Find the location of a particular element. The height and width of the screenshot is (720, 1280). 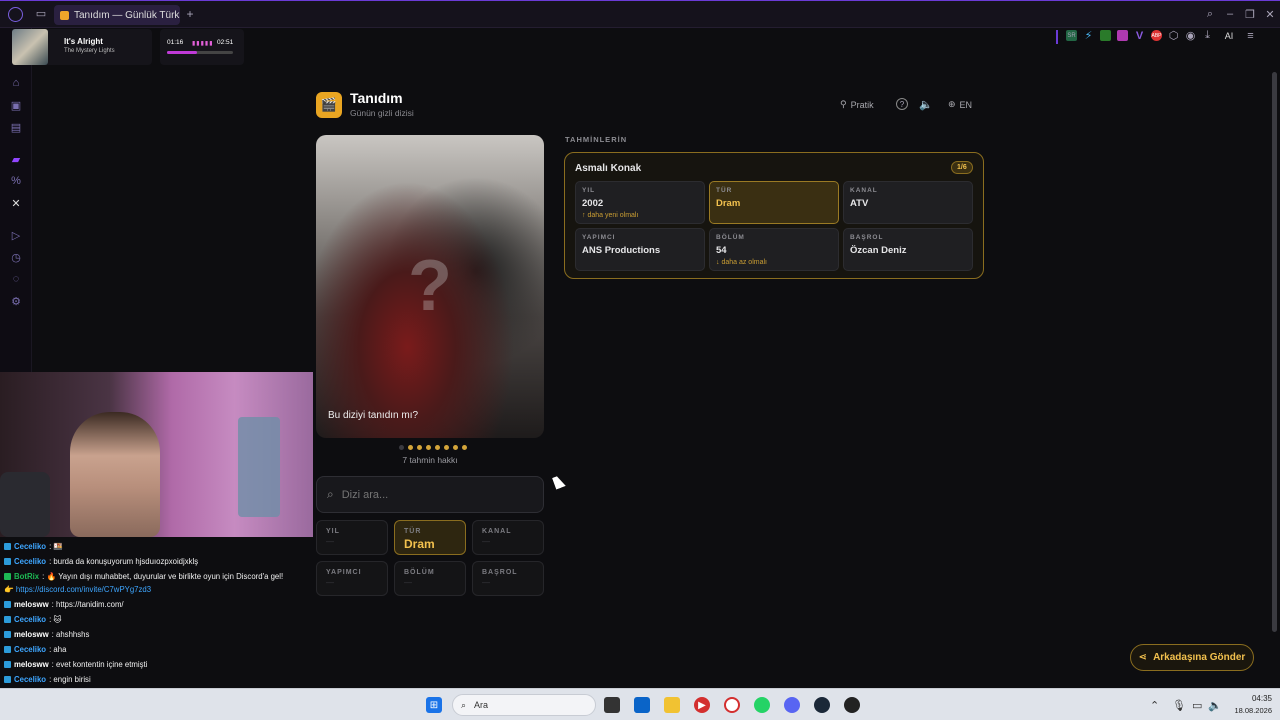

guess-cell-tür: TÜR Dram is located at coordinates (774, 202).